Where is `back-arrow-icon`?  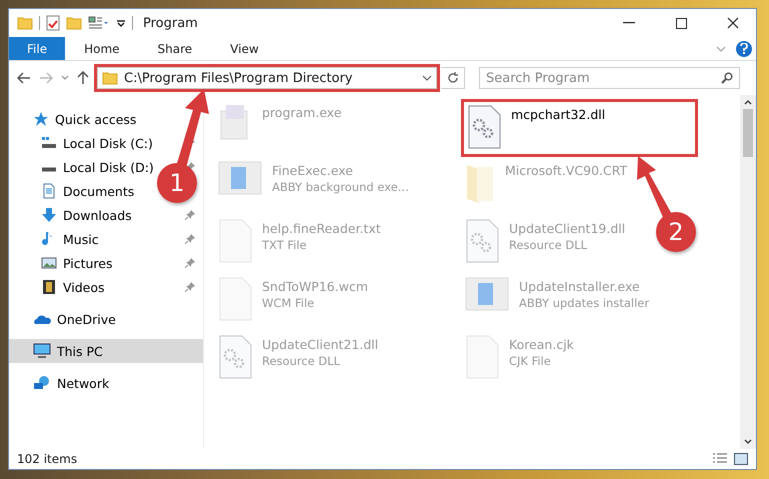
back-arrow-icon is located at coordinates (24, 78).